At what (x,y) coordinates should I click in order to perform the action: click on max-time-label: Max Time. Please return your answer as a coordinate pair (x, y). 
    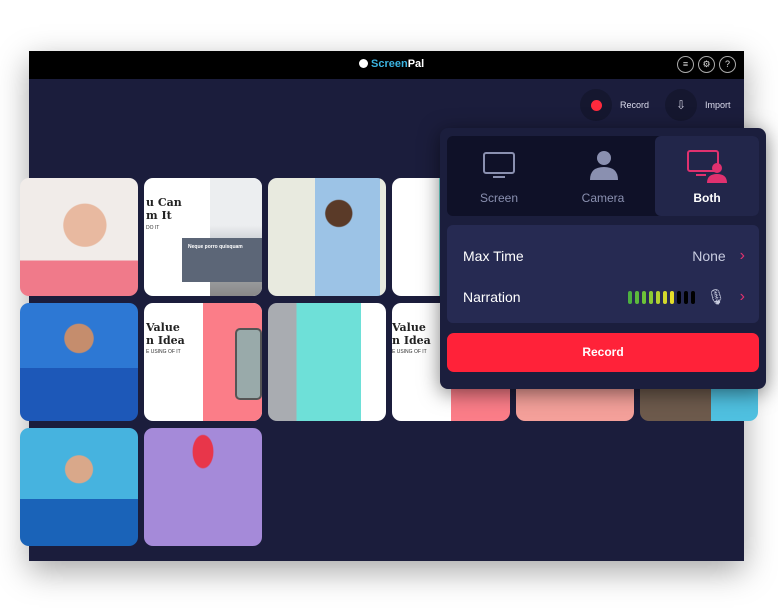
    Looking at the image, I should click on (493, 256).